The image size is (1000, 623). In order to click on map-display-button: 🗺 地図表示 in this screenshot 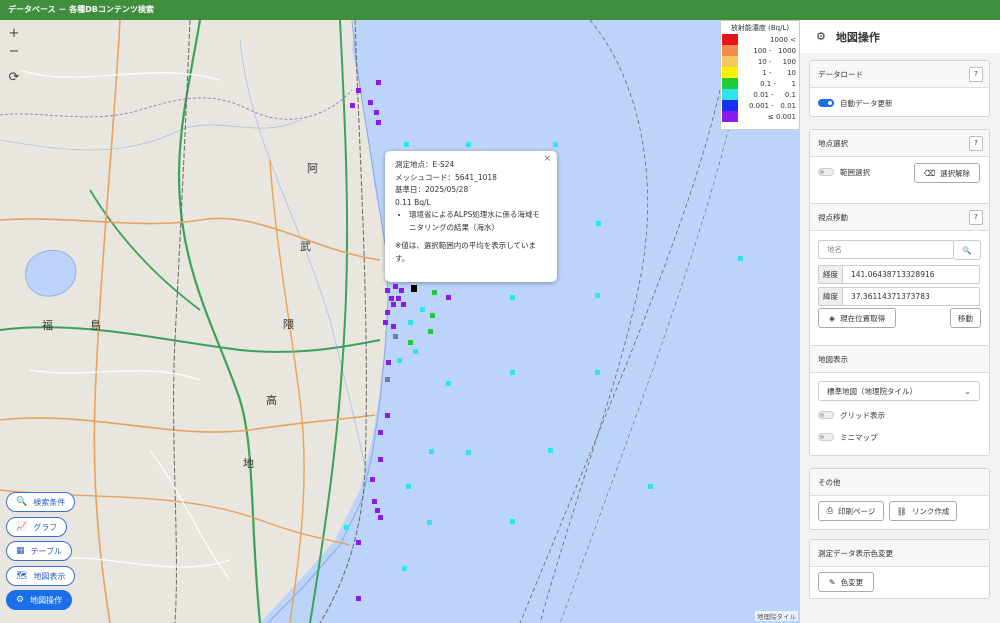, I will do `click(41, 576)`.